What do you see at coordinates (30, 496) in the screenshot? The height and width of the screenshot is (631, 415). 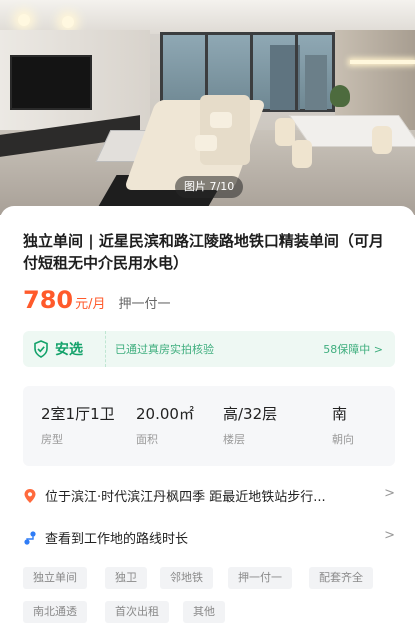 I see `location-pin-icon` at bounding box center [30, 496].